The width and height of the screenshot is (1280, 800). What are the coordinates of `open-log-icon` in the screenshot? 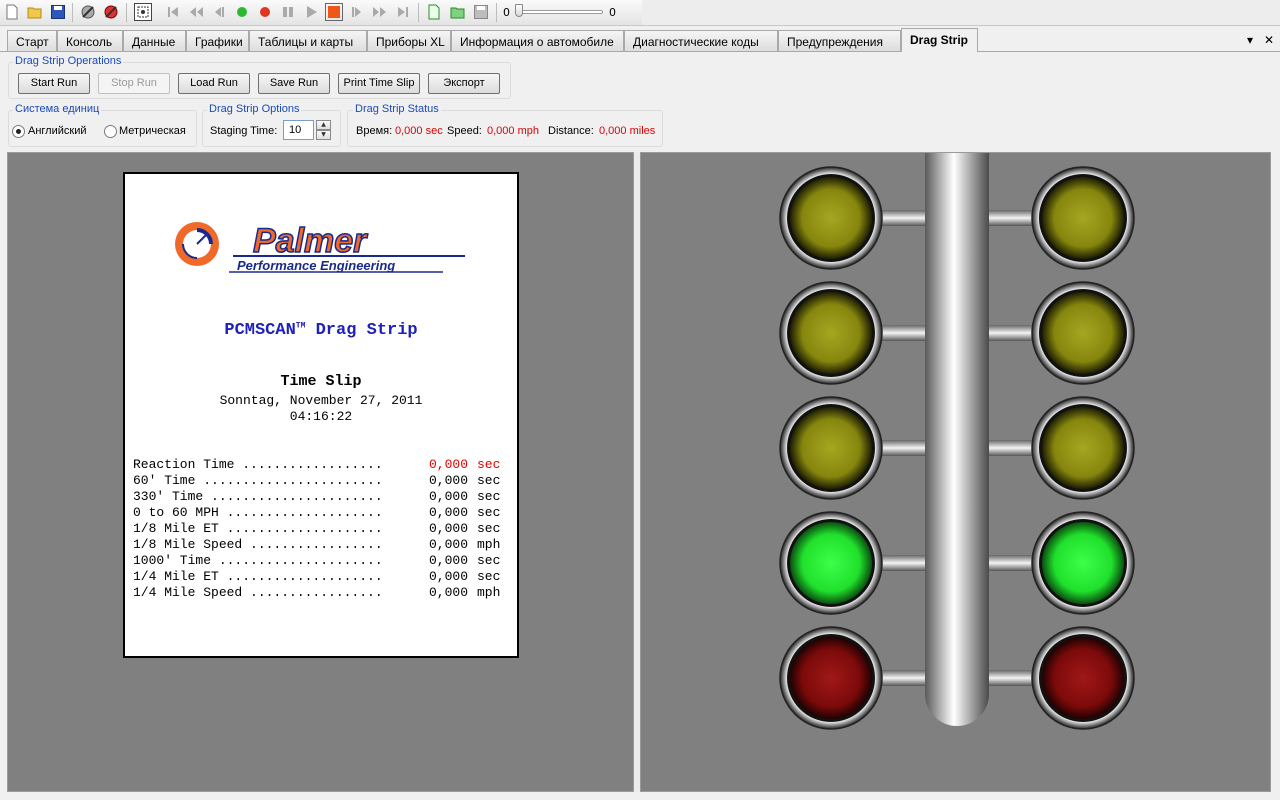 It's located at (458, 12).